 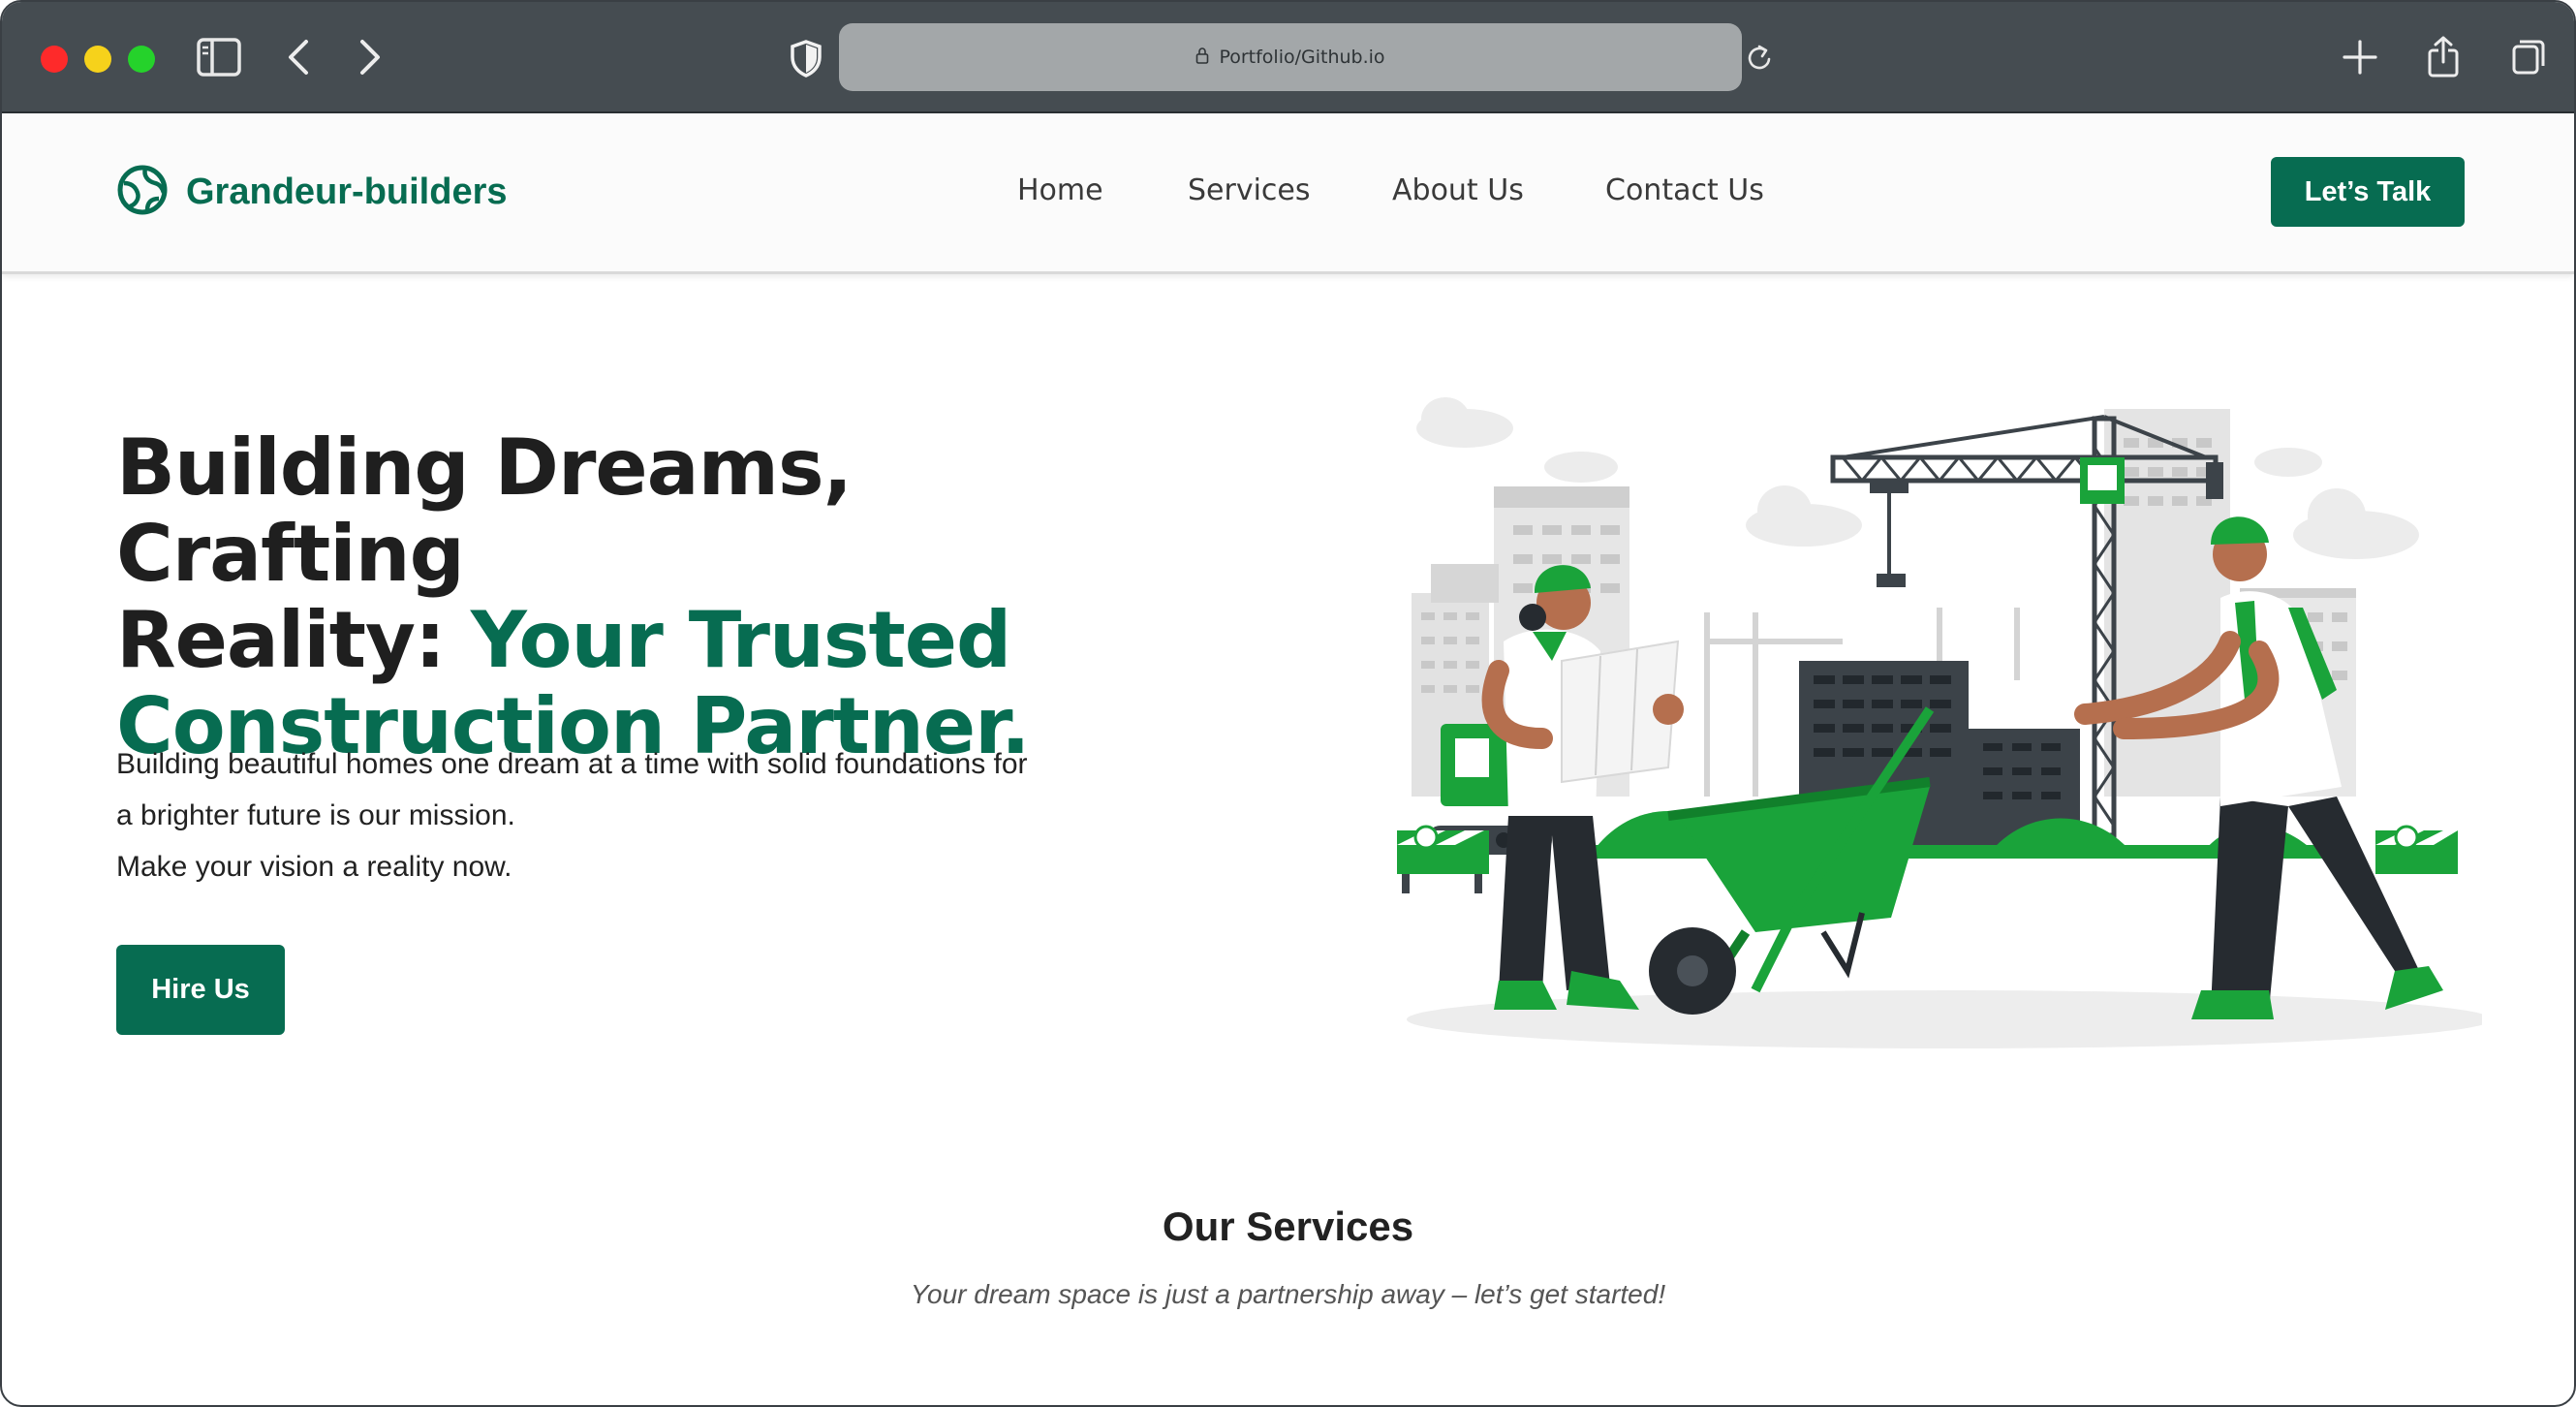 I want to click on brand-name: Grandeur-builders, so click(x=347, y=192).